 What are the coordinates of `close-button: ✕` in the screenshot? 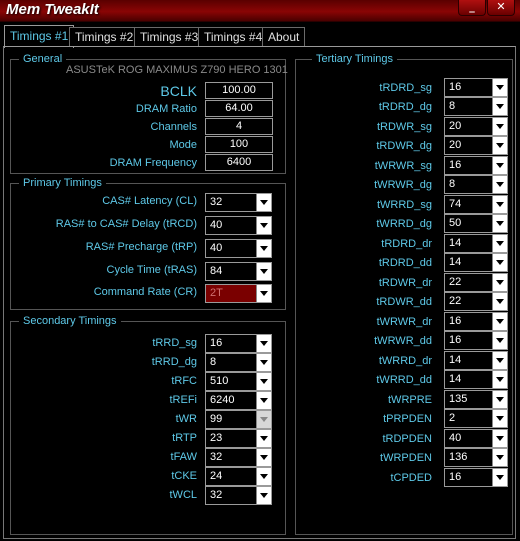 It's located at (501, 8).